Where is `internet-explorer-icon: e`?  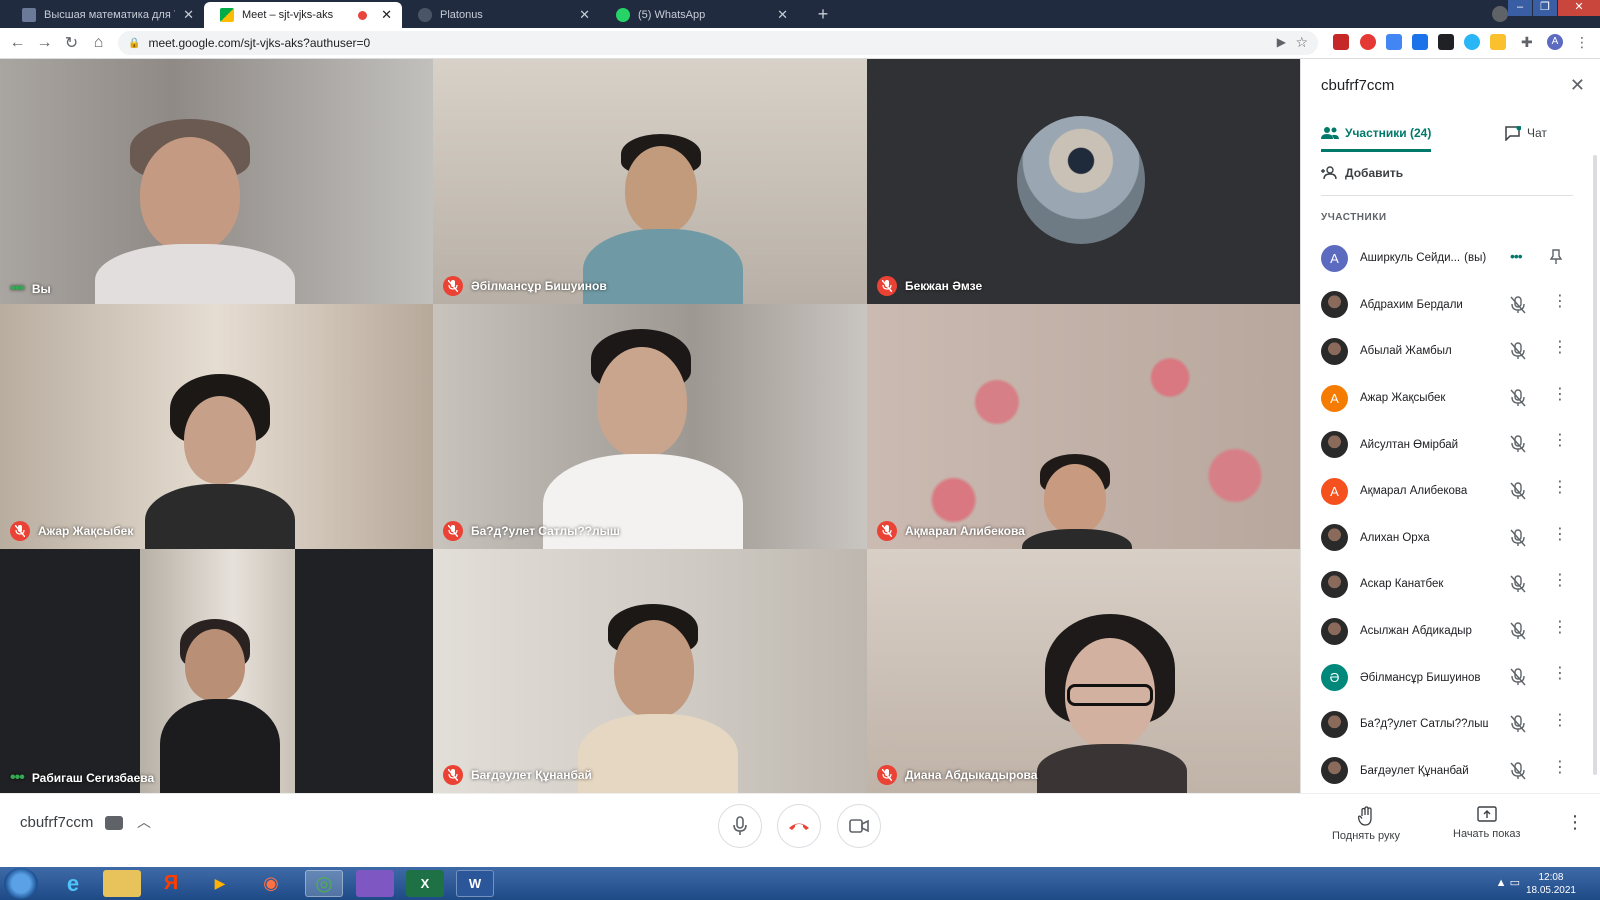
internet-explorer-icon: e is located at coordinates (73, 883).